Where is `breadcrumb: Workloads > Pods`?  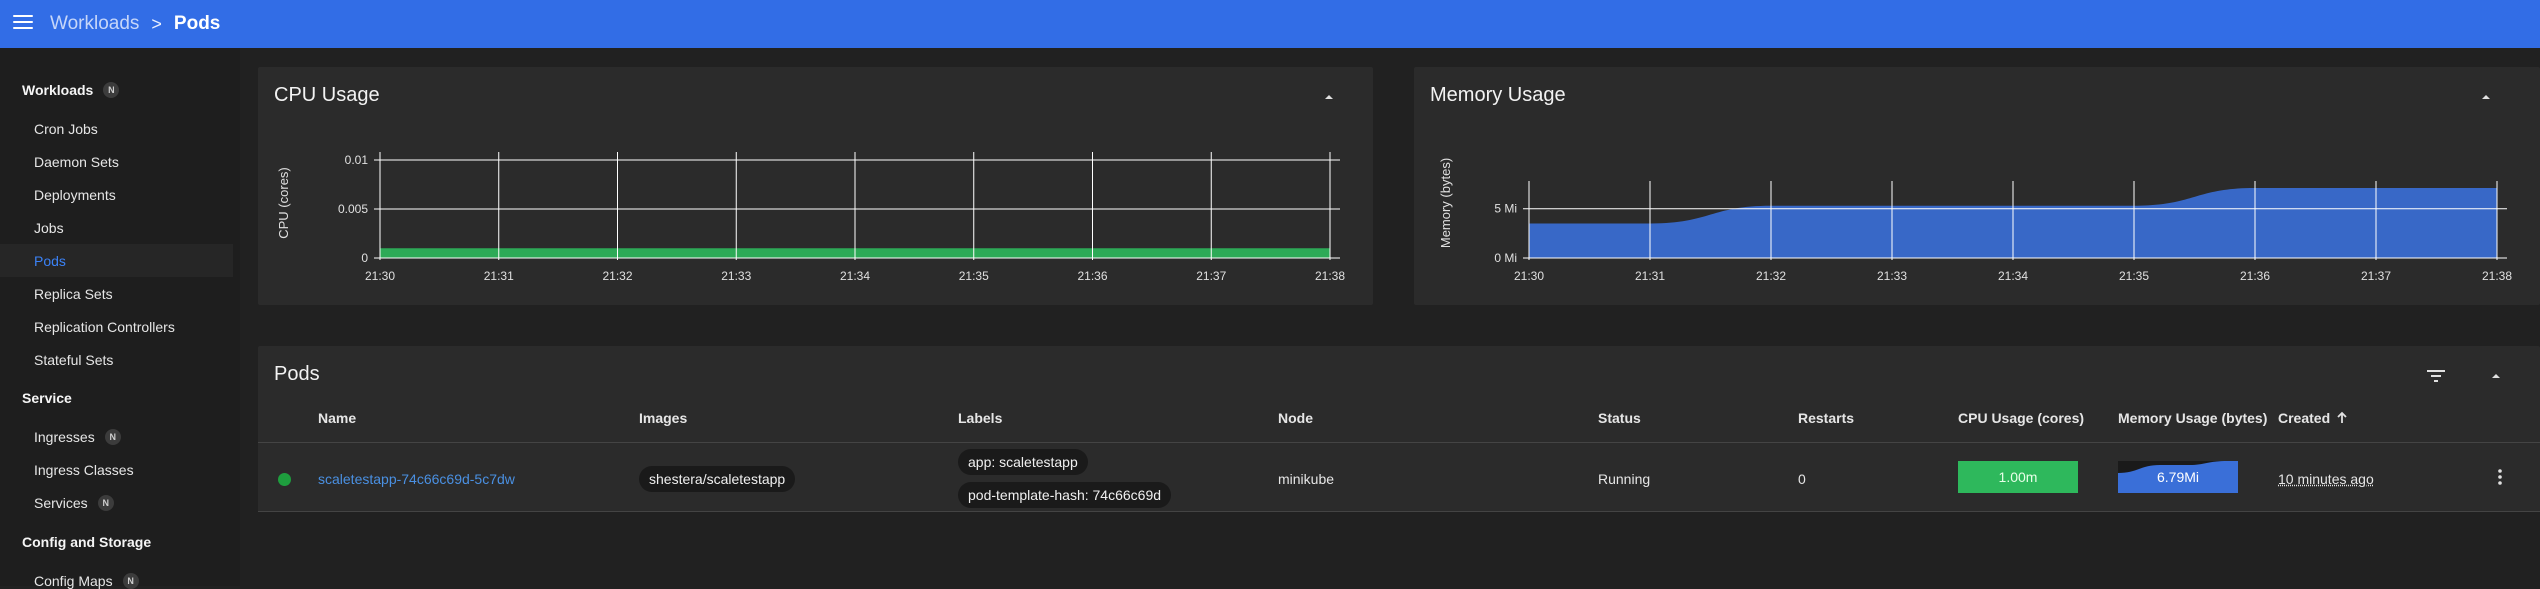
breadcrumb: Workloads > Pods is located at coordinates (135, 24).